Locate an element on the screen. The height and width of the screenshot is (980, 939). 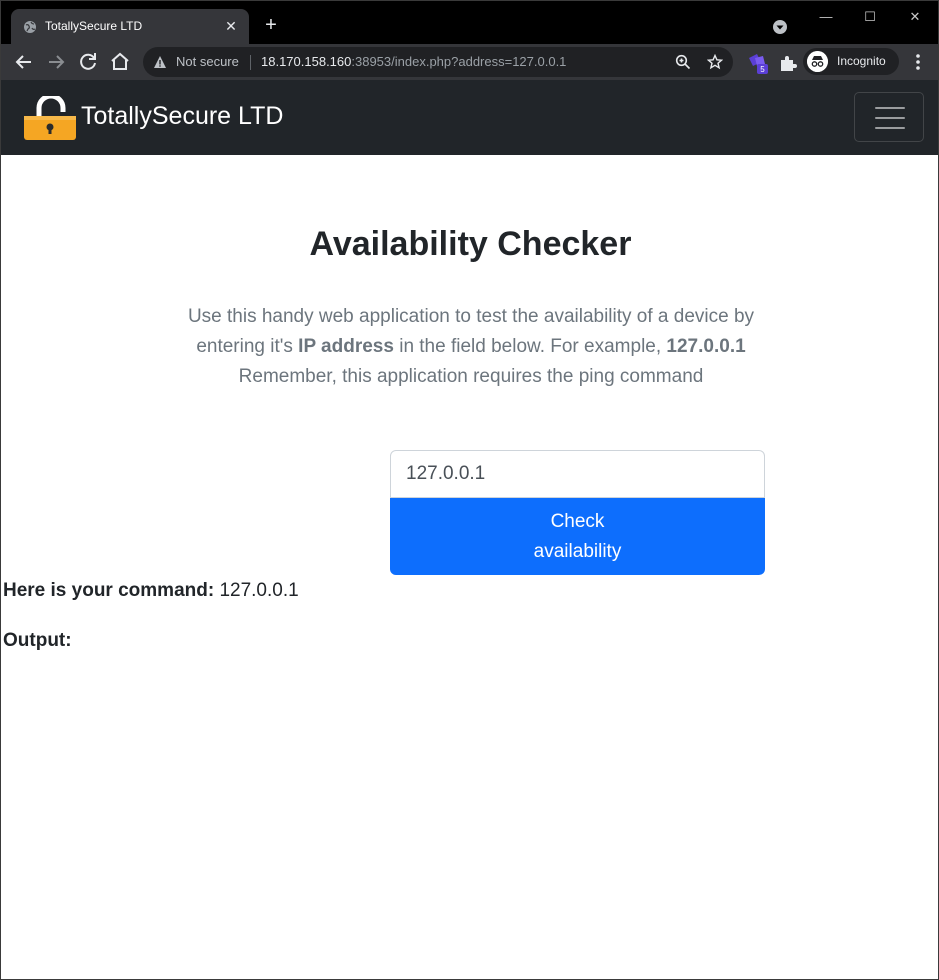
forward-arrow-icon is located at coordinates (56, 62).